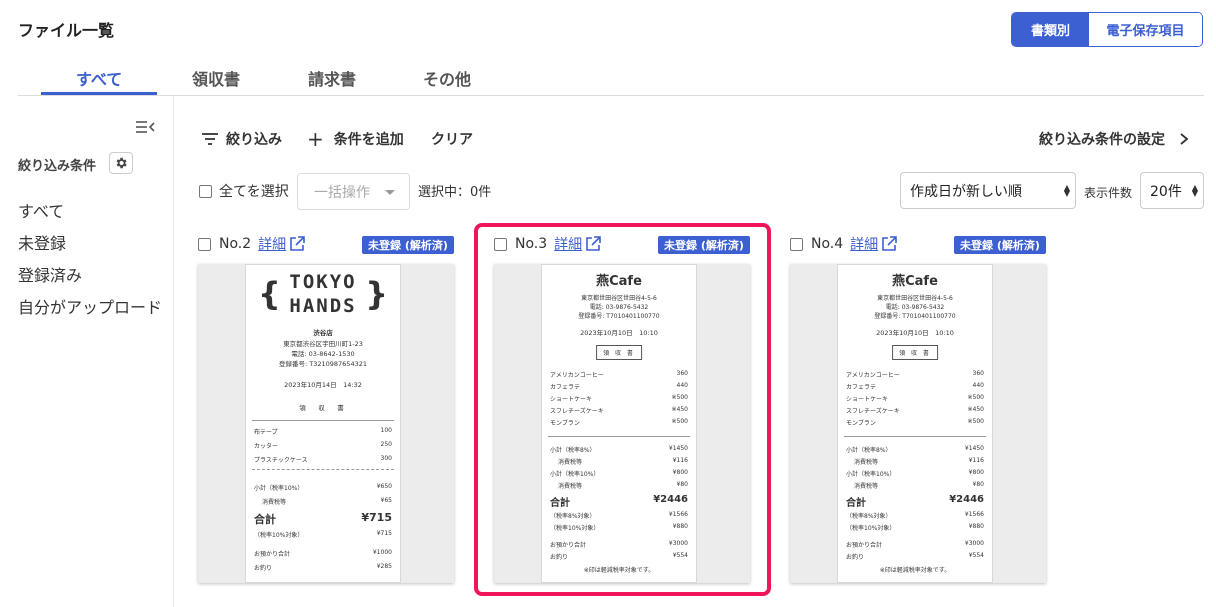  What do you see at coordinates (353, 191) in the screenshot?
I see `bulk-action-dropdown: 一括操作` at bounding box center [353, 191].